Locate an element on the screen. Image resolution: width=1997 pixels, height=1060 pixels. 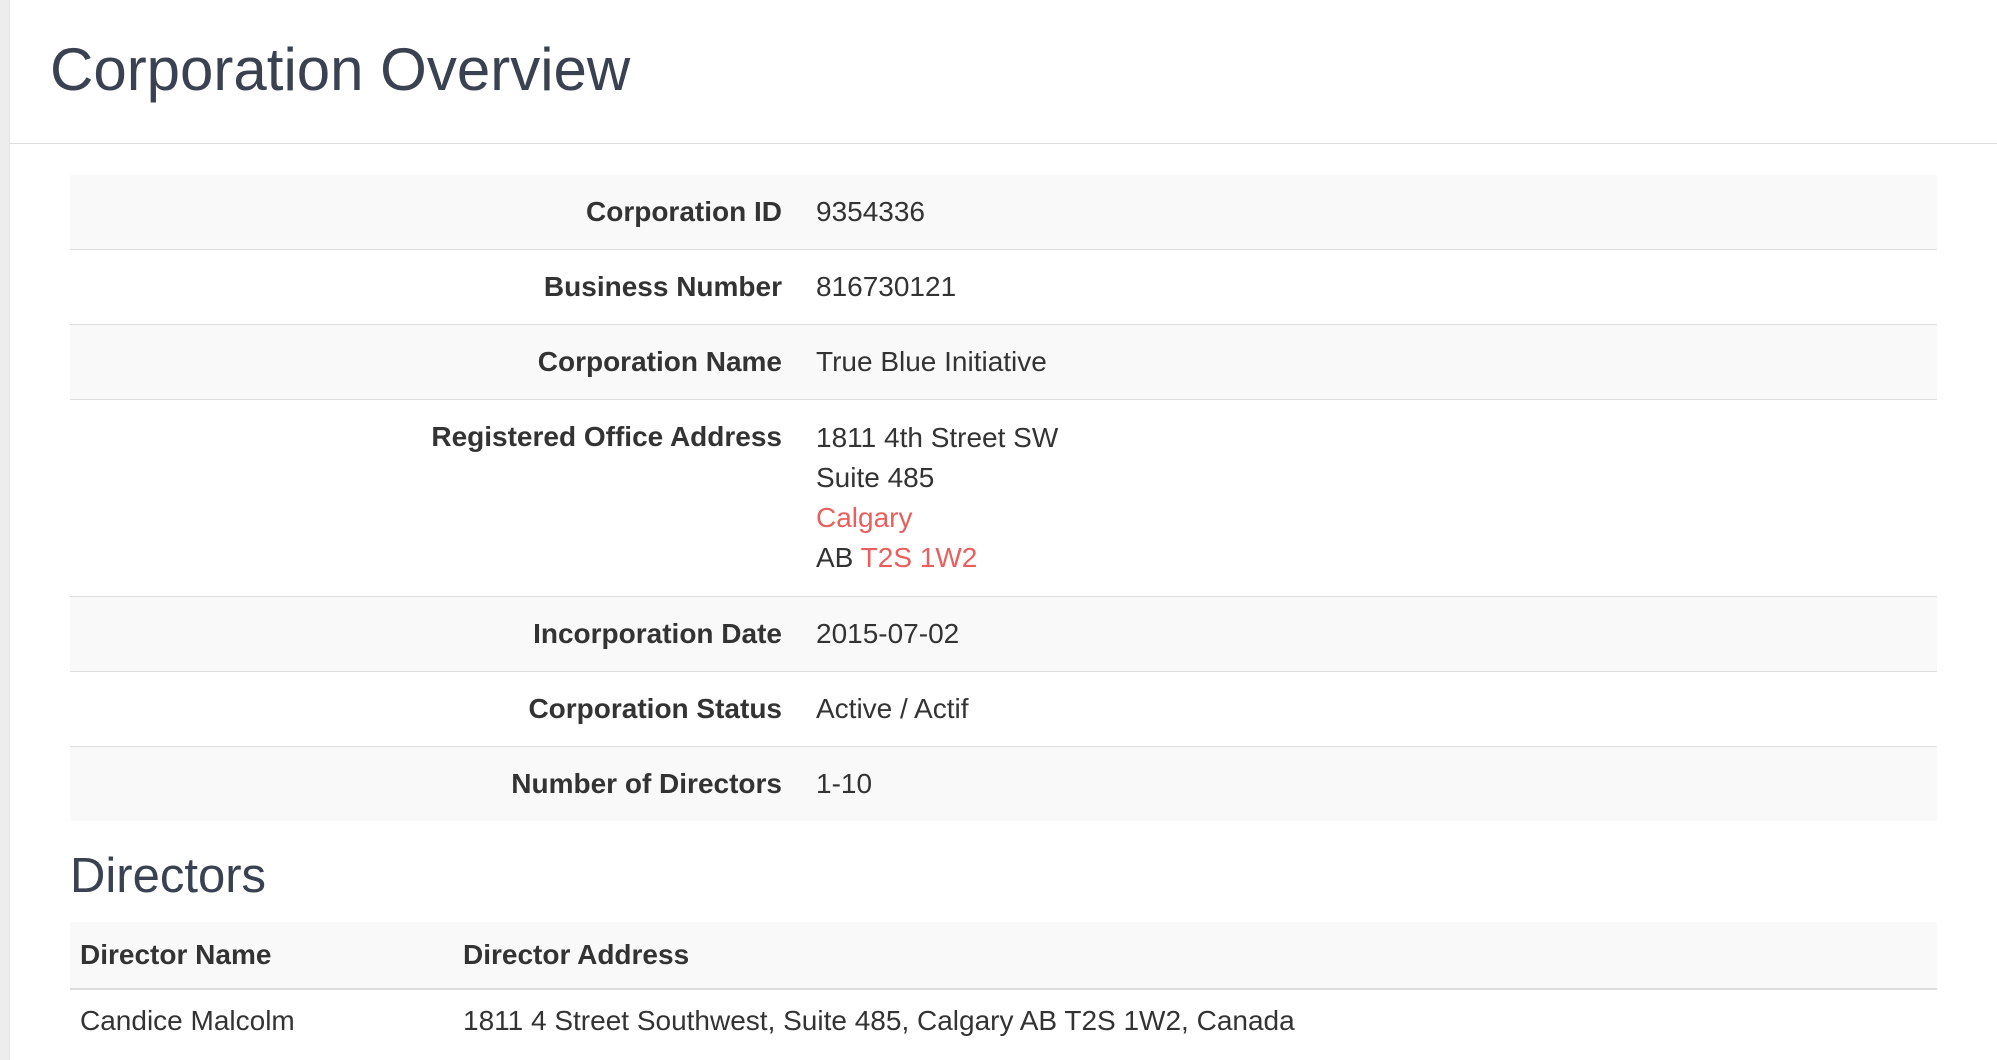
address-city-link: Calgary is located at coordinates (864, 517).